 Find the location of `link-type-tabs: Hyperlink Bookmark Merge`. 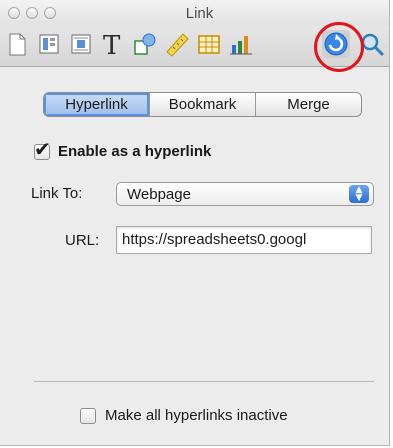

link-type-tabs: Hyperlink Bookmark Merge is located at coordinates (202, 104).